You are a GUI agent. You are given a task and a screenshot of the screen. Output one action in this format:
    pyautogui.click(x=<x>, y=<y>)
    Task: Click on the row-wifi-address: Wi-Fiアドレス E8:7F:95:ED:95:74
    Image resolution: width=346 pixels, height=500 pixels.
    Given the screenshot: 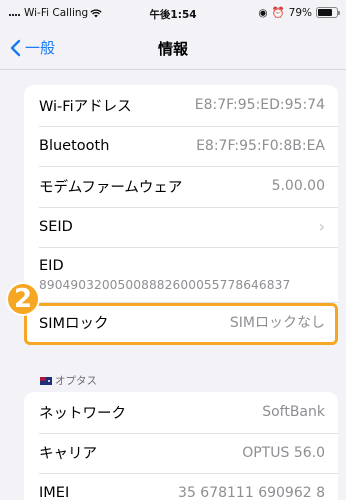 What is the action you would take?
    pyautogui.click(x=181, y=105)
    